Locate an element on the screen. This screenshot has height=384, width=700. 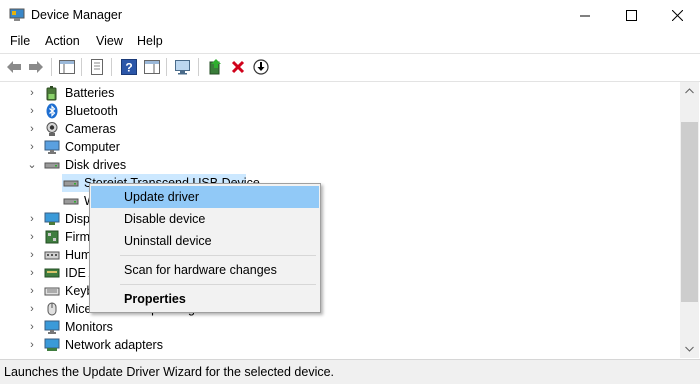
menu-item-disable-device: Disable device is located at coordinates (205, 219).